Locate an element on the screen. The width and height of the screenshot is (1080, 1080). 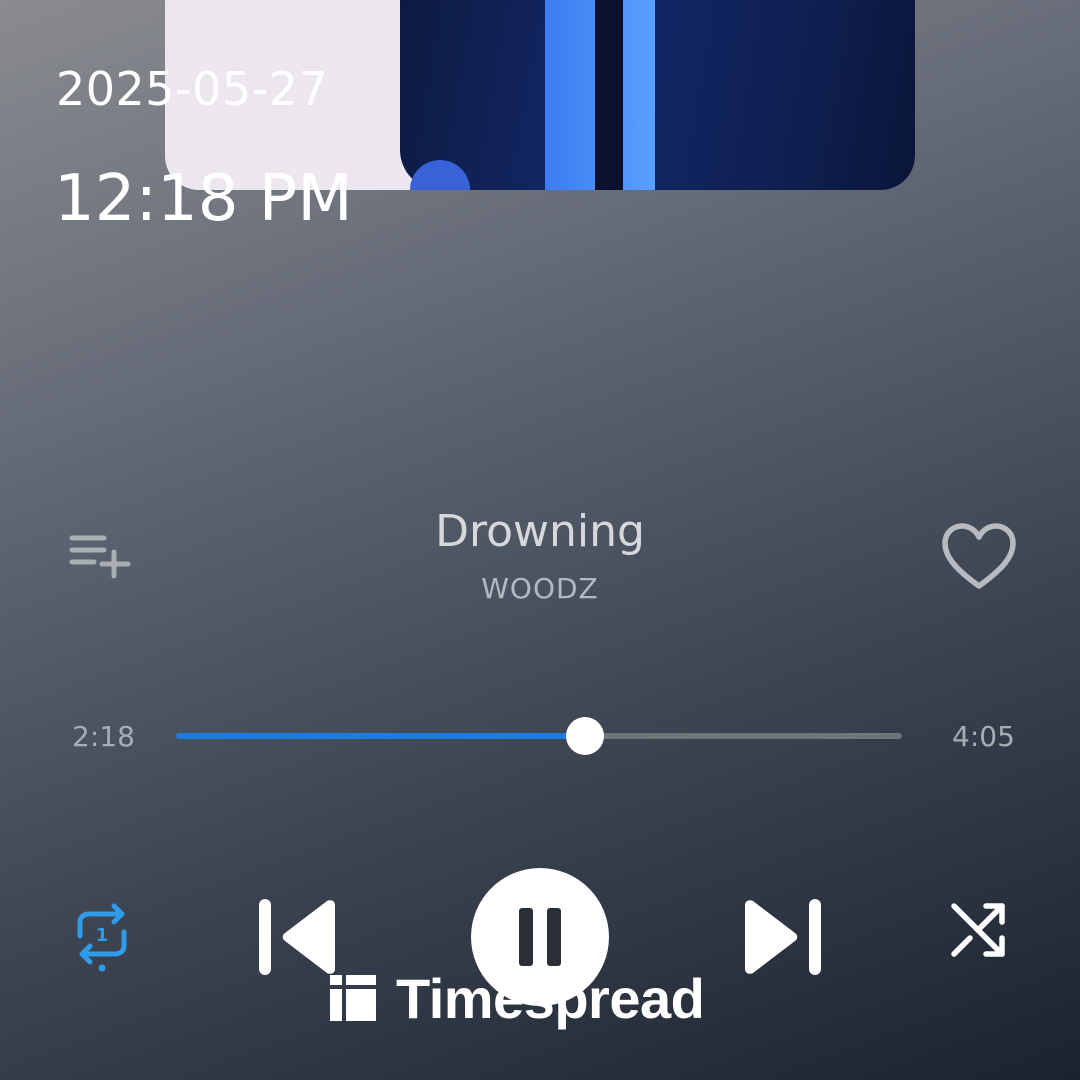
heart-outline-icon is located at coordinates (979, 556).